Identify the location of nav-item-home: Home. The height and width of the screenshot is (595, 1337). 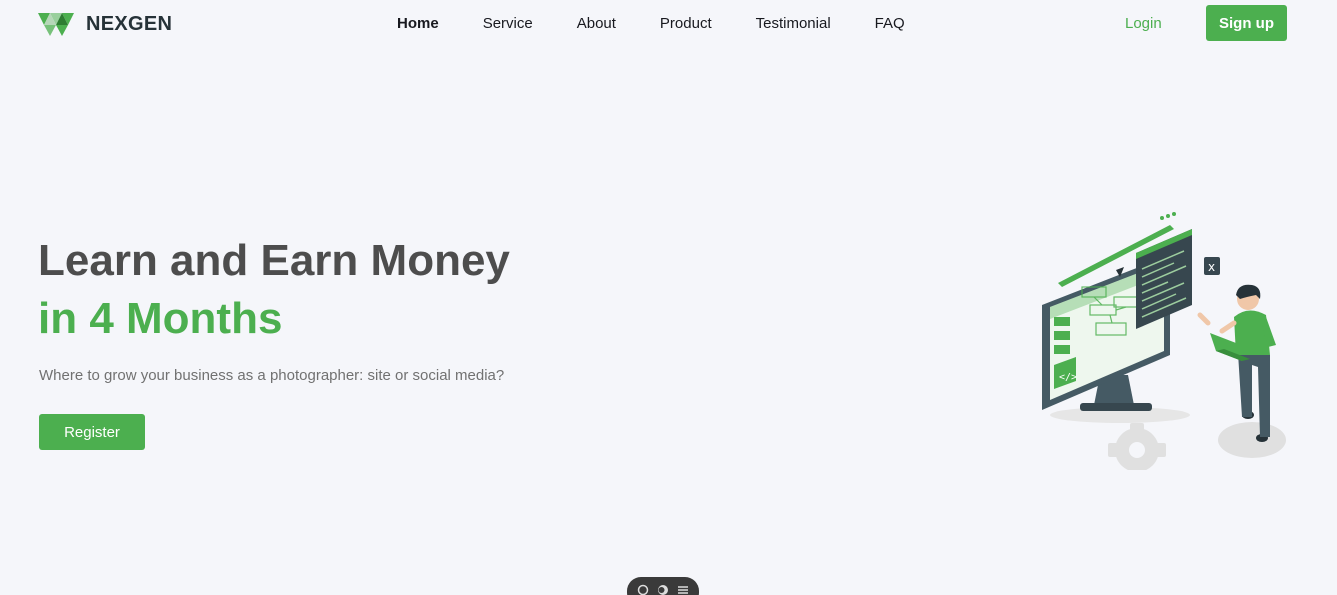
(418, 24).